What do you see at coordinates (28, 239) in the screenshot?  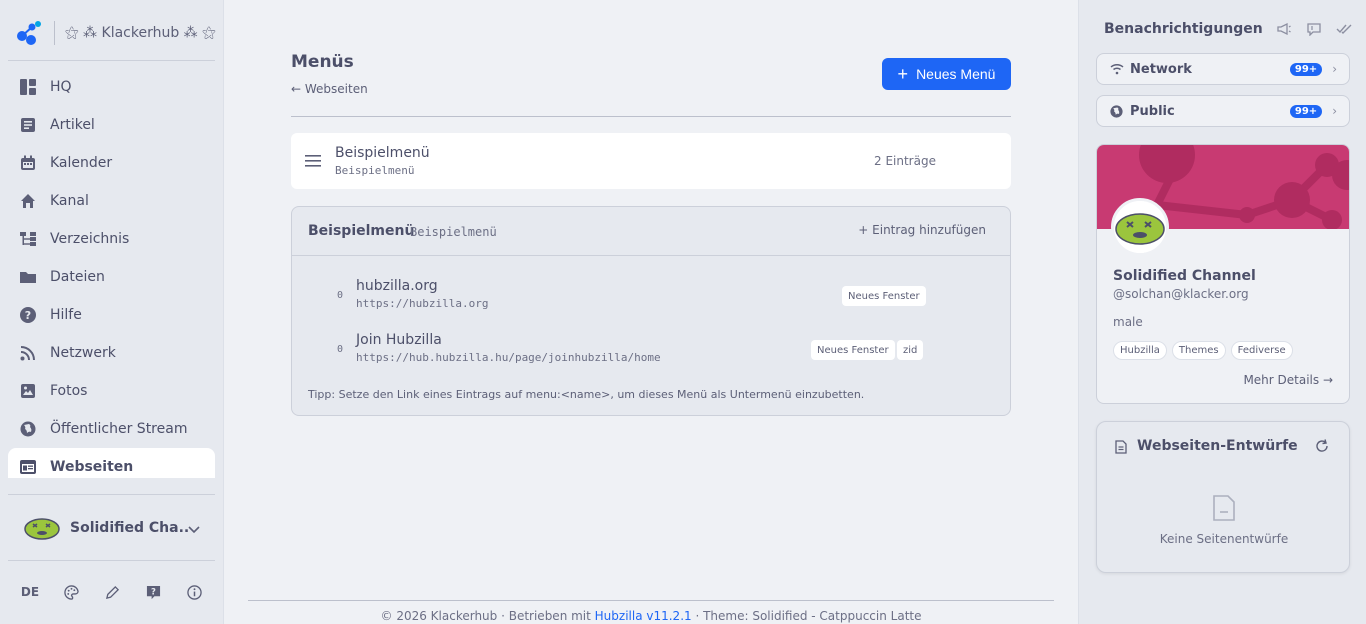 I see `directory-icon` at bounding box center [28, 239].